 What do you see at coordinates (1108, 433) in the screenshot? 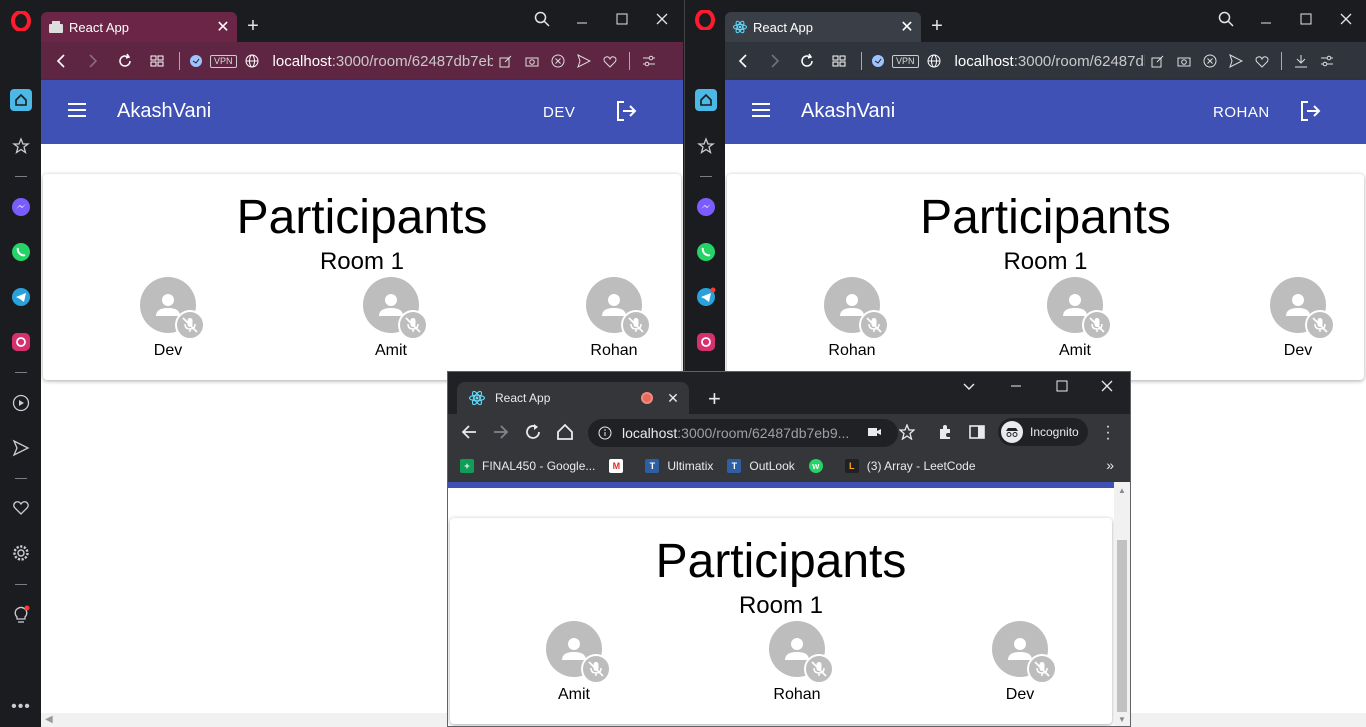
I see `more-menu-icon: · · ·` at bounding box center [1108, 433].